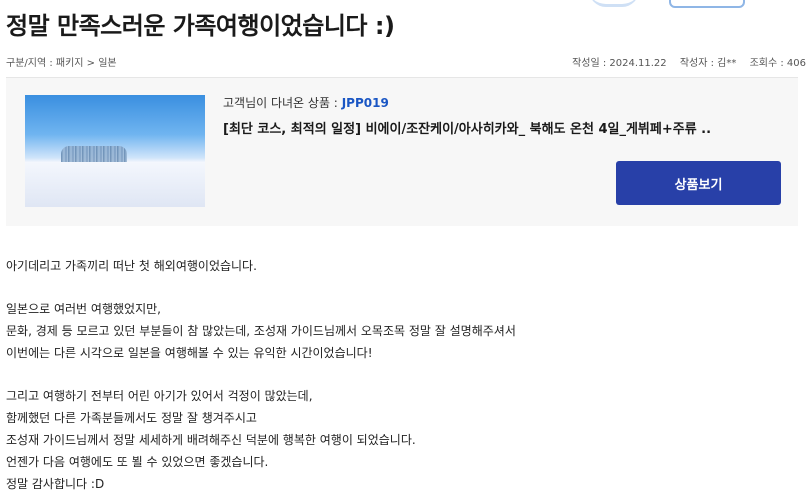 Image resolution: width=809 pixels, height=497 pixels. I want to click on content-line: 정말 감사합니다 :D, so click(55, 484).